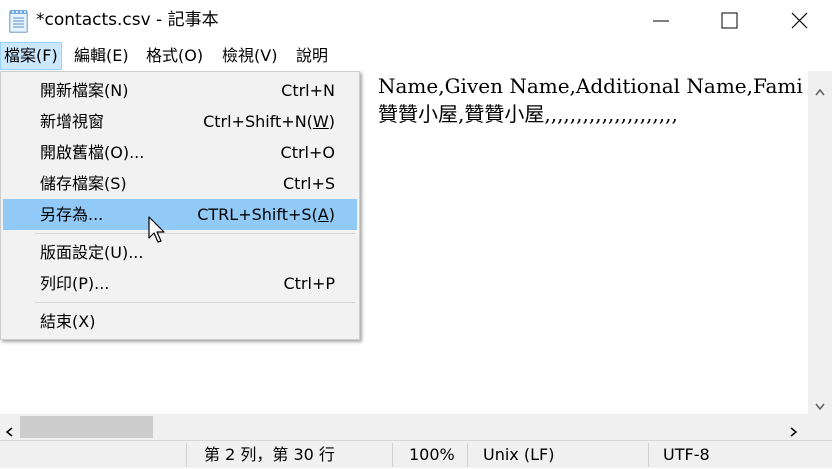  What do you see at coordinates (83, 183) in the screenshot?
I see `menu-item-label: 儲存檔案(S)` at bounding box center [83, 183].